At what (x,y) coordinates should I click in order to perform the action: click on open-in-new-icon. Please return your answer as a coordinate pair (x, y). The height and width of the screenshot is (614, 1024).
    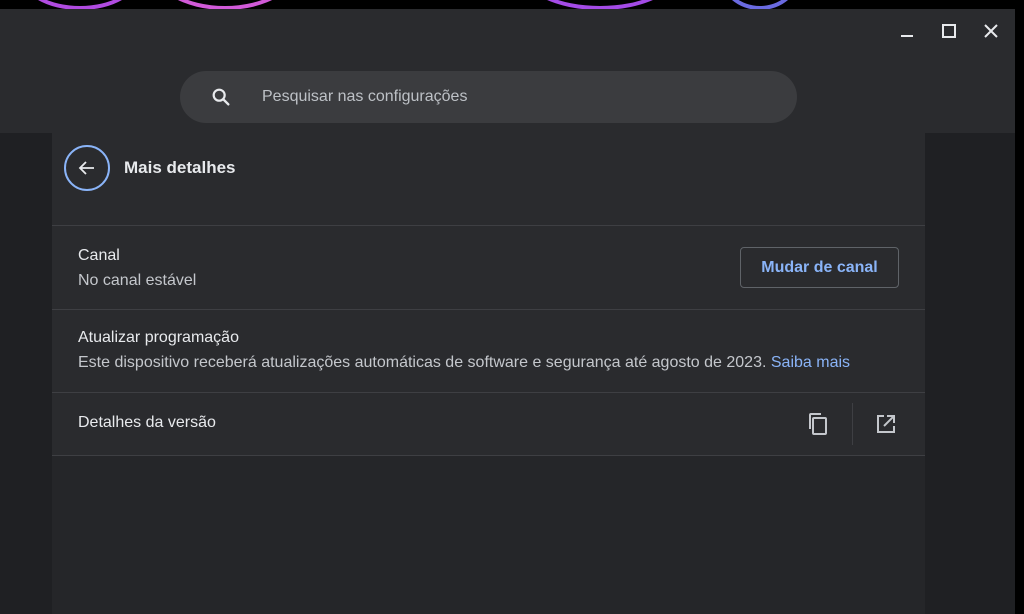
    Looking at the image, I should click on (886, 424).